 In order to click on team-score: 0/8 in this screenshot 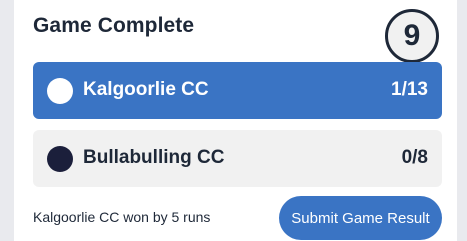, I will do `click(414, 157)`.